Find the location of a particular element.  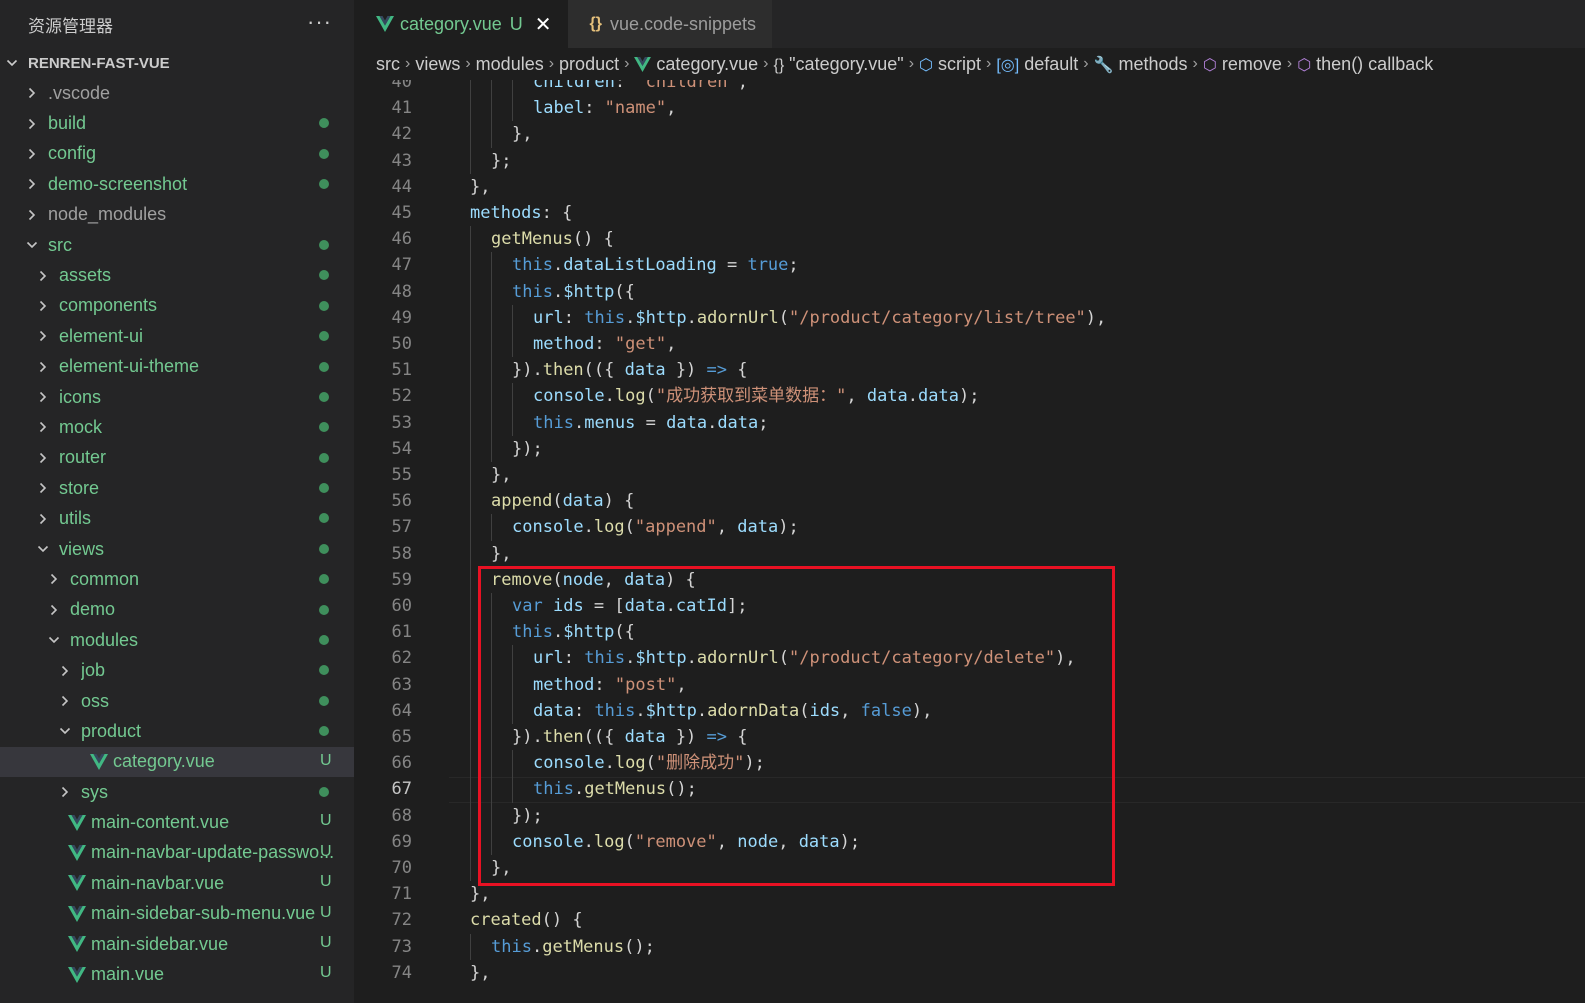

breadcrumb-item-6: ⬡ script is located at coordinates (950, 64).